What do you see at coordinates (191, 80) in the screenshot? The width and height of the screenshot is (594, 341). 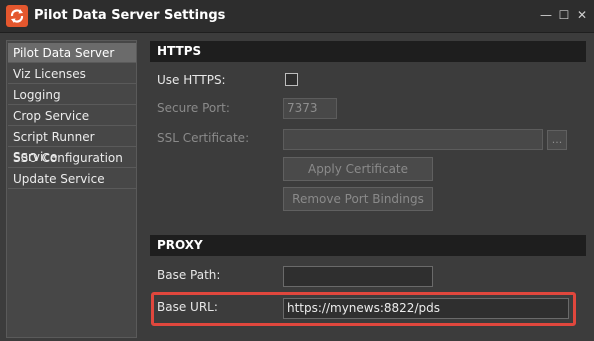 I see `use-https-label: Use HTTPS:` at bounding box center [191, 80].